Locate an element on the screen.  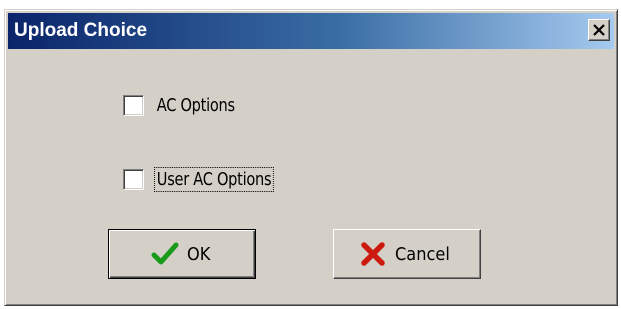
title-bar: Upload Choice is located at coordinates (311, 31).